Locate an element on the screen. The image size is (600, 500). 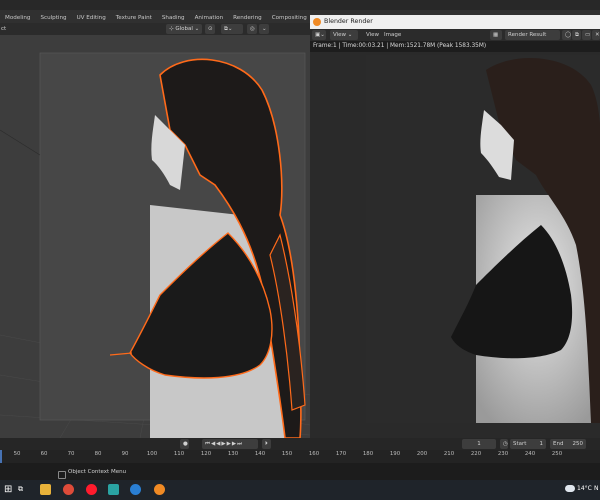
preview-range-icon: ◷ is located at coordinates (504, 444).